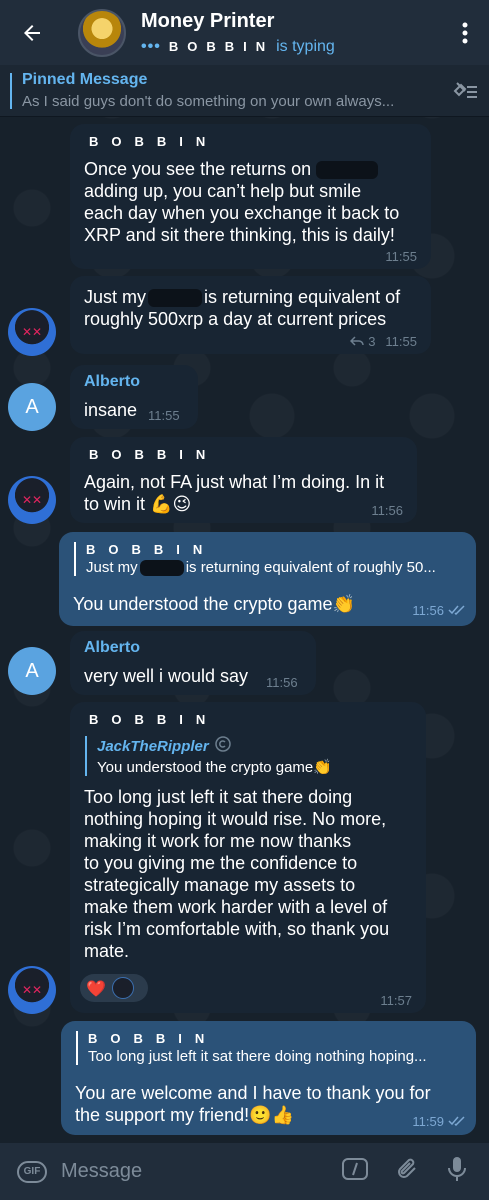 Image resolution: width=489 pixels, height=1200 pixels. I want to click on emoji: 💪😉, so click(171, 504).